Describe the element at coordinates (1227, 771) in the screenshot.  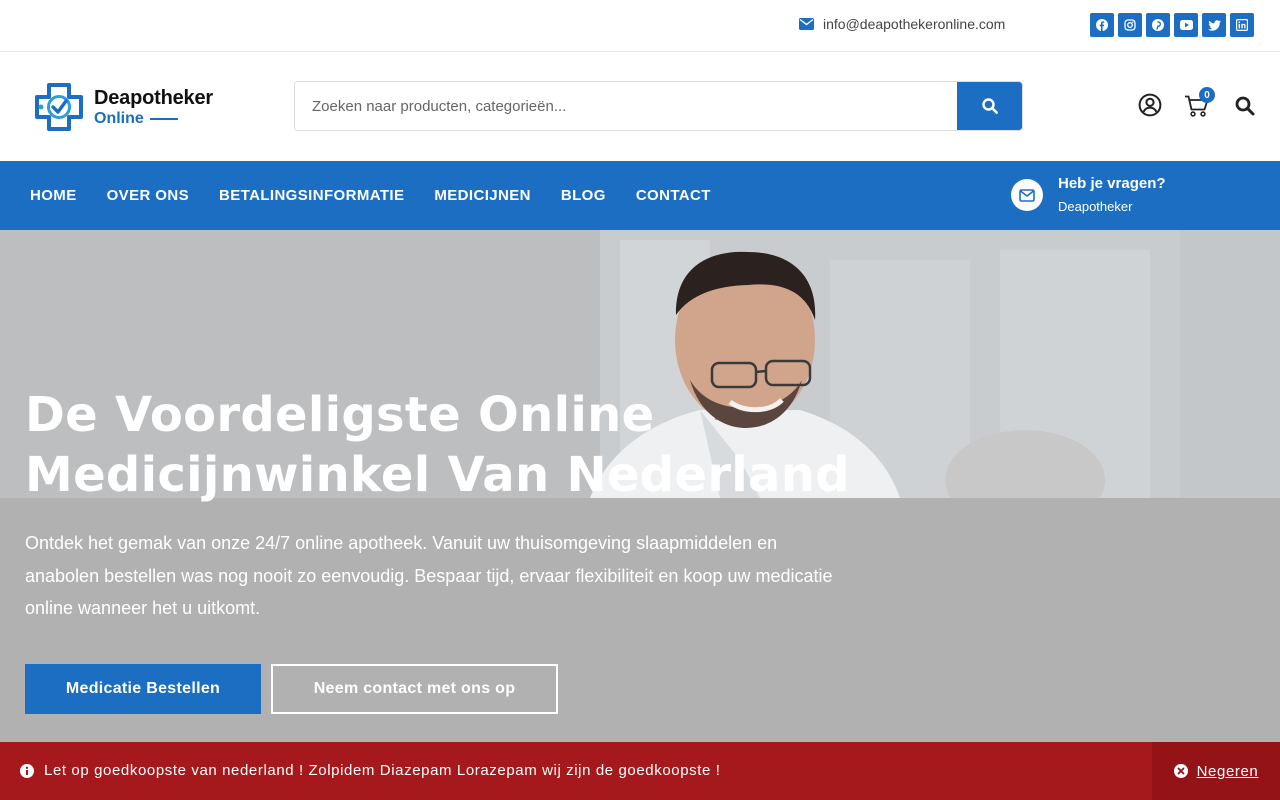
I see `dismiss-label: Negeren` at that location.